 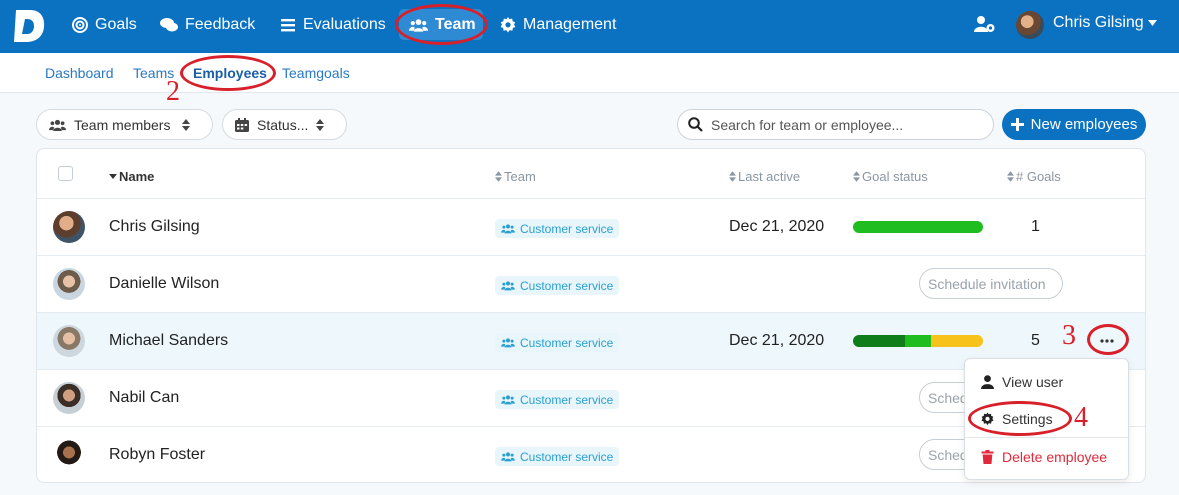 What do you see at coordinates (1046, 437) in the screenshot?
I see `menu-divider` at bounding box center [1046, 437].